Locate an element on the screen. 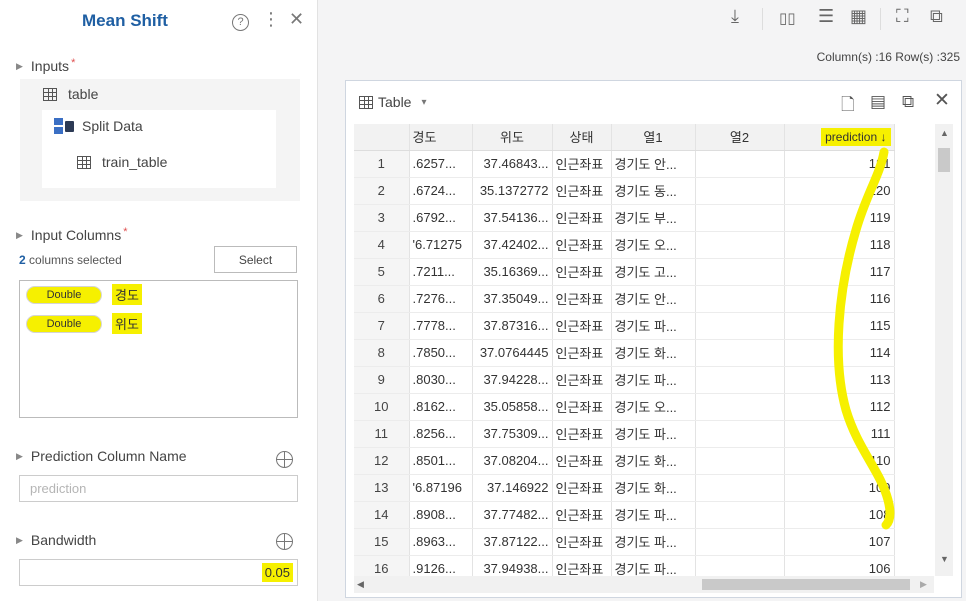  column-layout-icon: ▯▯ is located at coordinates (787, 18).